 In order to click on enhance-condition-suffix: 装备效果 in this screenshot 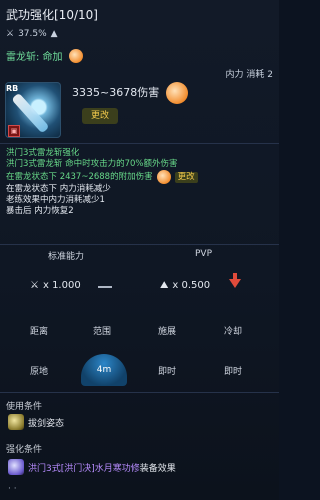, I will do `click(157, 469)`.